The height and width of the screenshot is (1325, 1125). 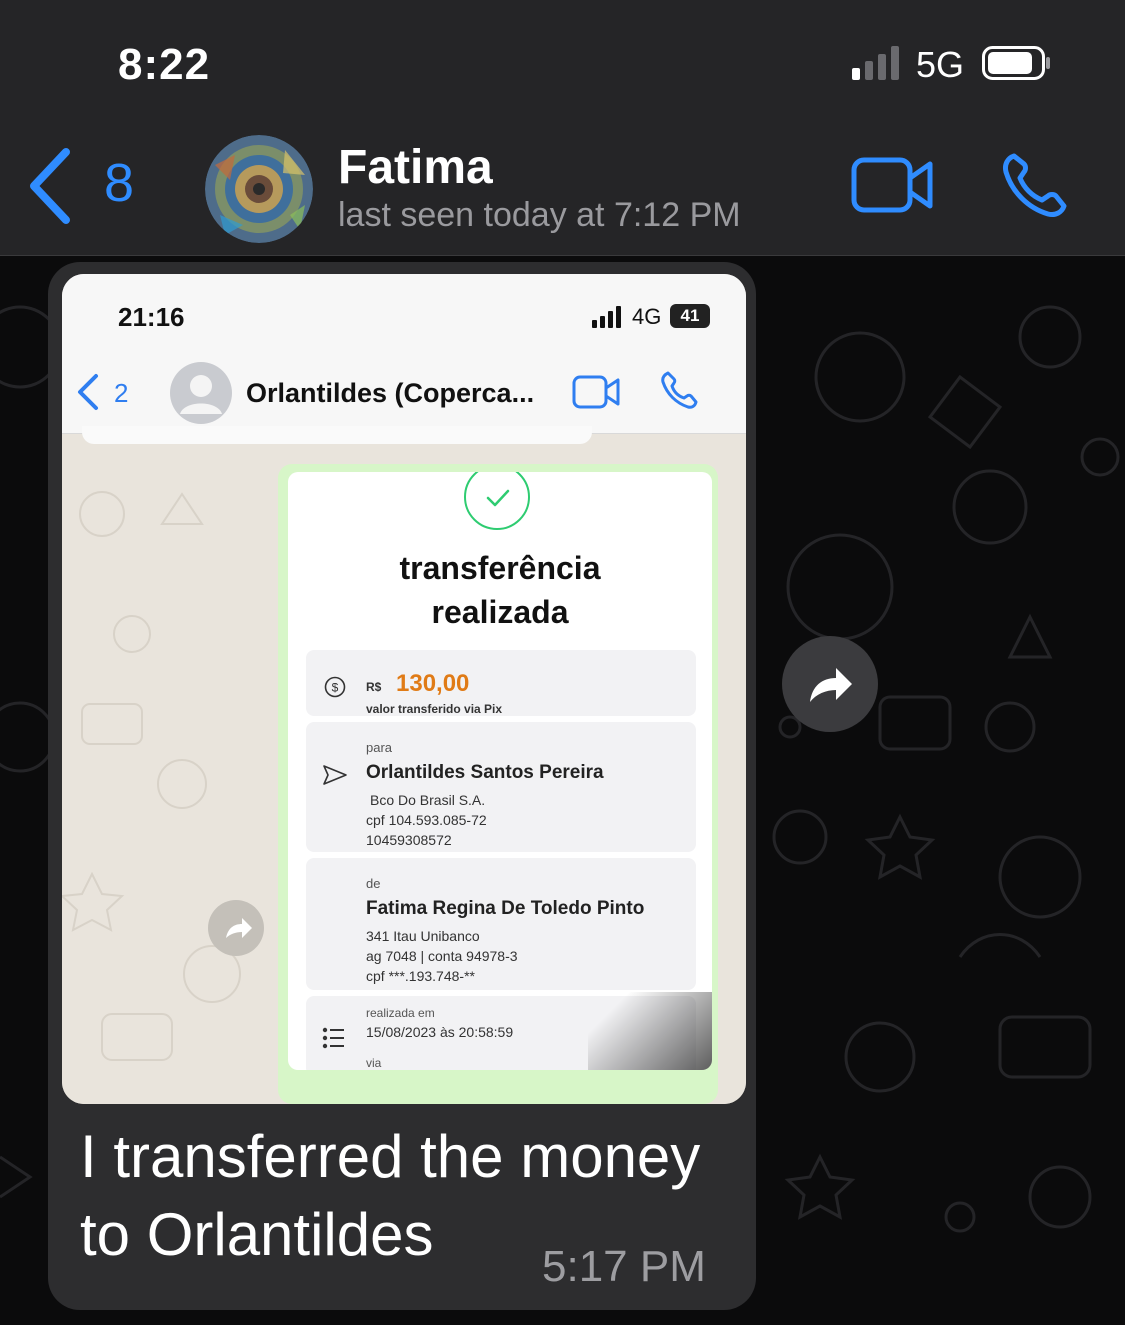 What do you see at coordinates (56, 186) in the screenshot?
I see `back-chevron-icon` at bounding box center [56, 186].